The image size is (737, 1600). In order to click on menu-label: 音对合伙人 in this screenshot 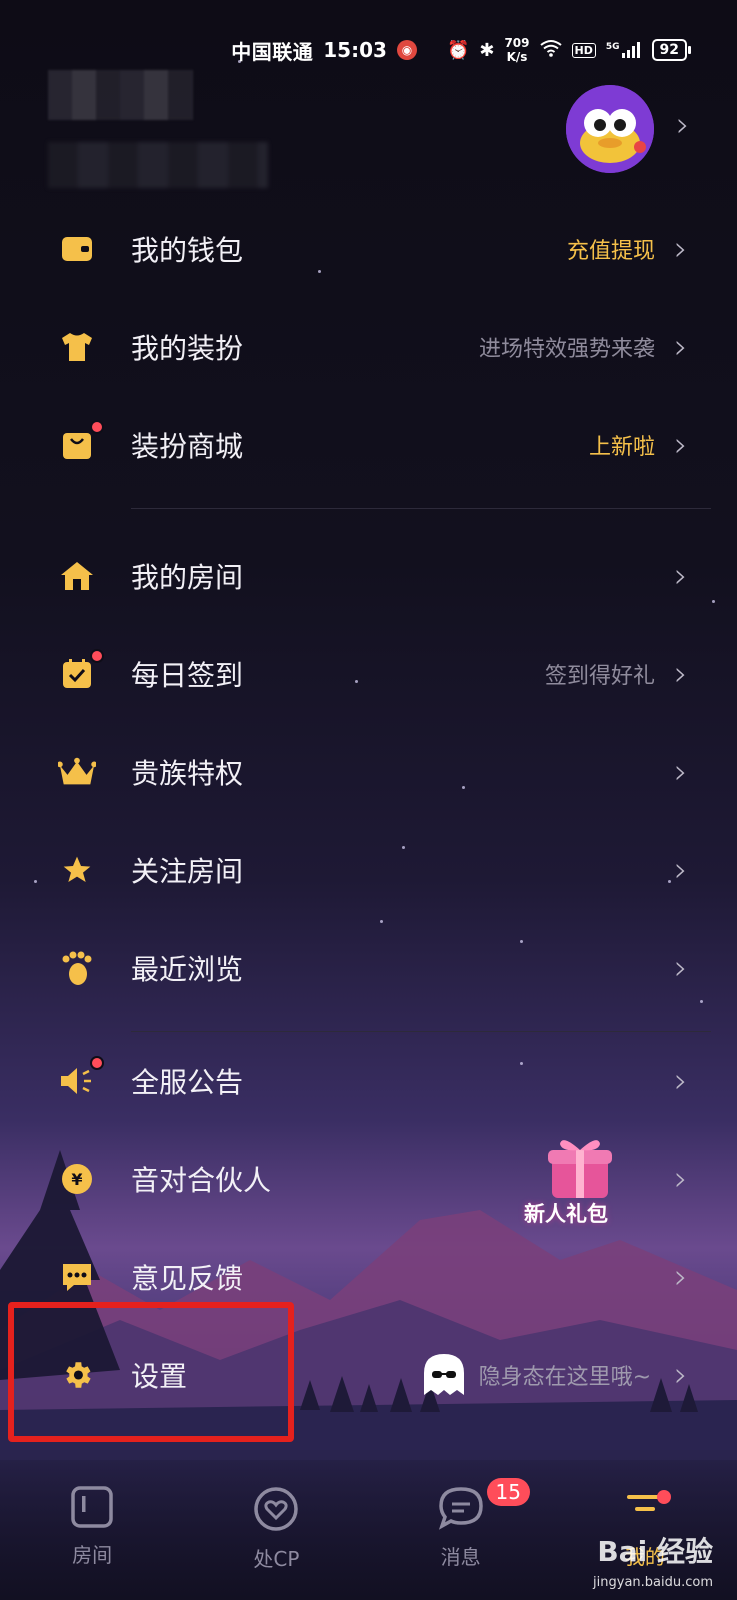, I will do `click(201, 1180)`.